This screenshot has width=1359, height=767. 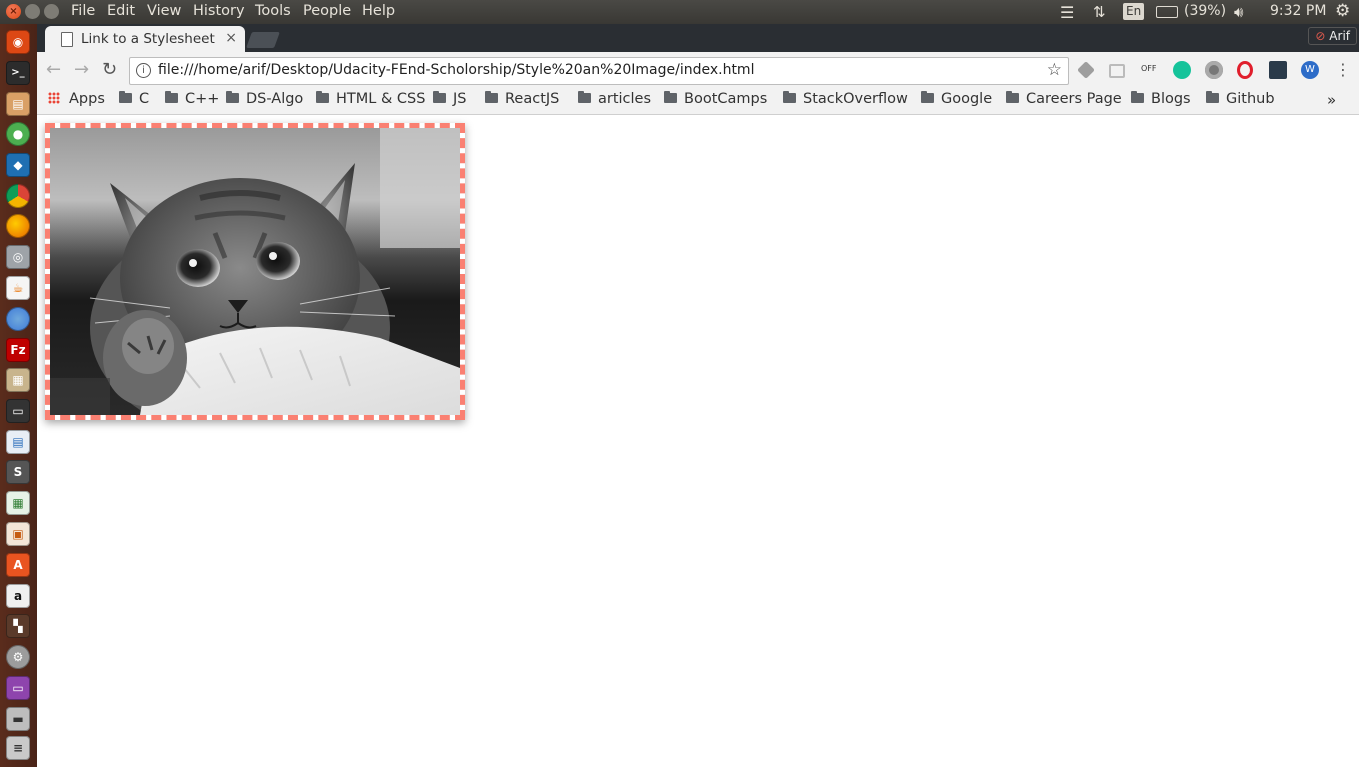 I want to click on files-icon: ▤, so click(x=18, y=104).